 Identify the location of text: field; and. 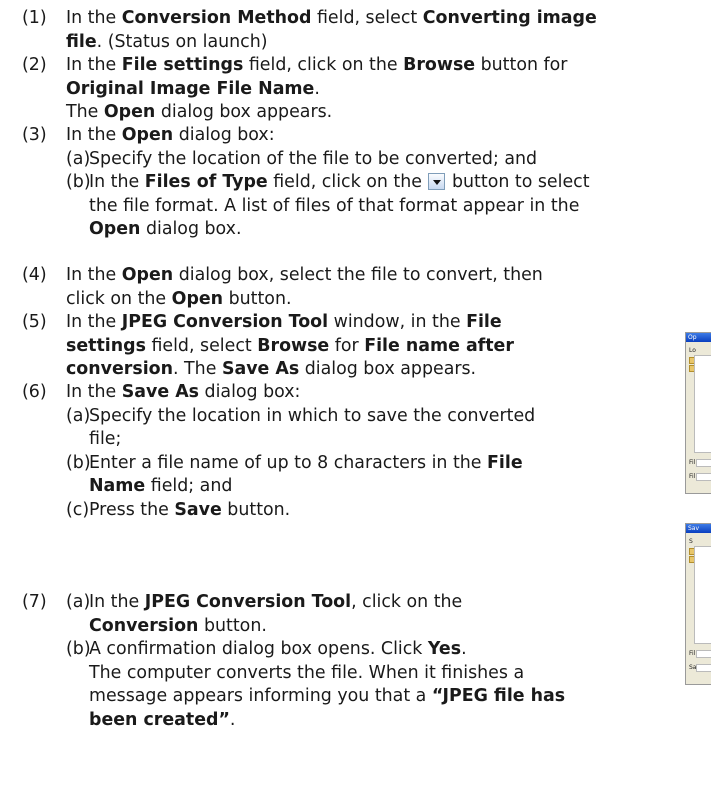
(189, 486).